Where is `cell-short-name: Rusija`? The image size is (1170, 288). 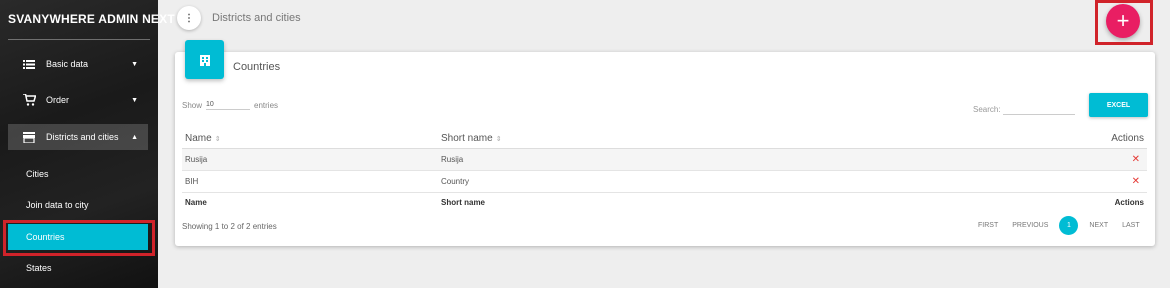 cell-short-name: Rusija is located at coordinates (662, 159).